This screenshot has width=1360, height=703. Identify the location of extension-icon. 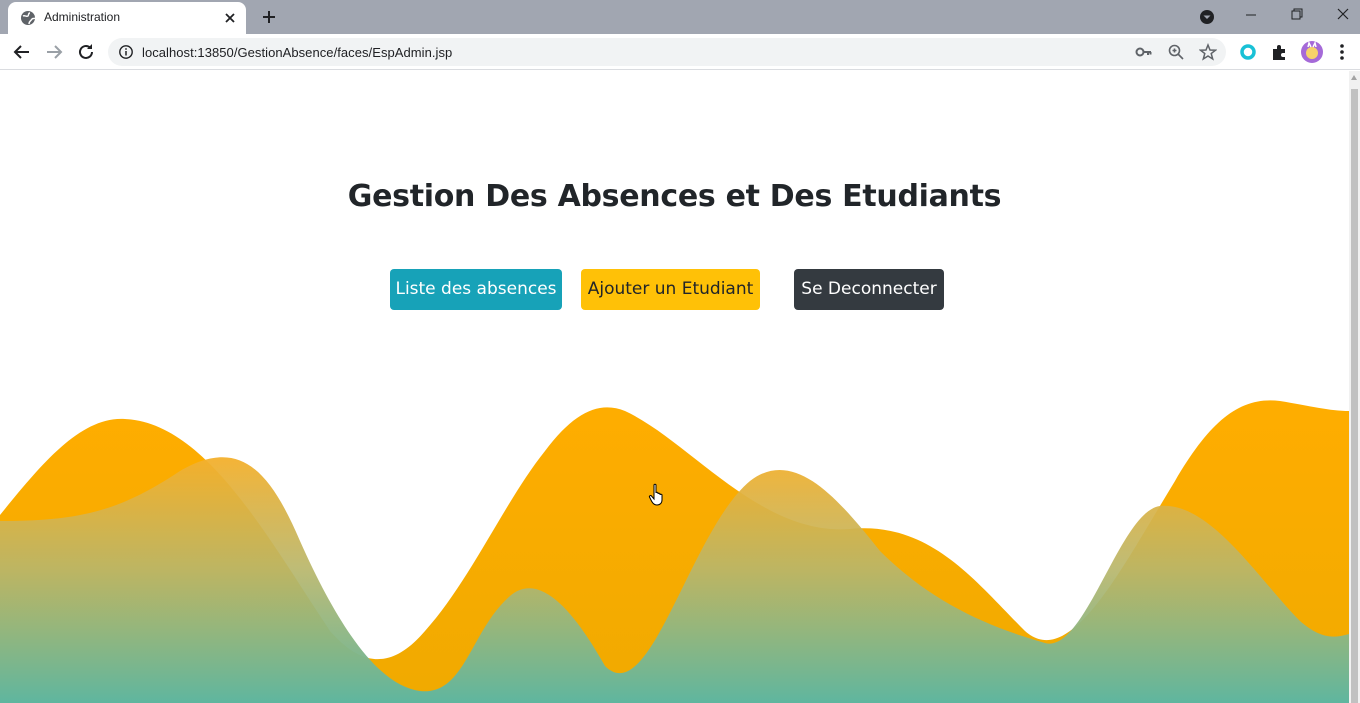
(1248, 52).